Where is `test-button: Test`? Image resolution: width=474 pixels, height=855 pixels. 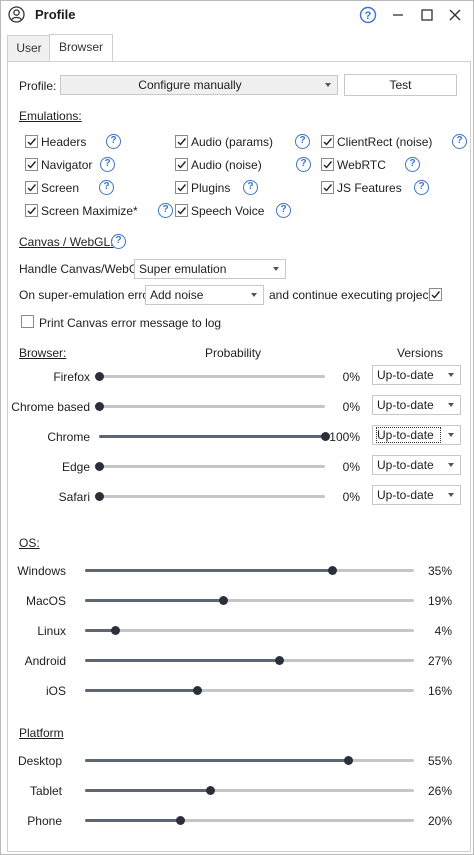
test-button: Test is located at coordinates (400, 85).